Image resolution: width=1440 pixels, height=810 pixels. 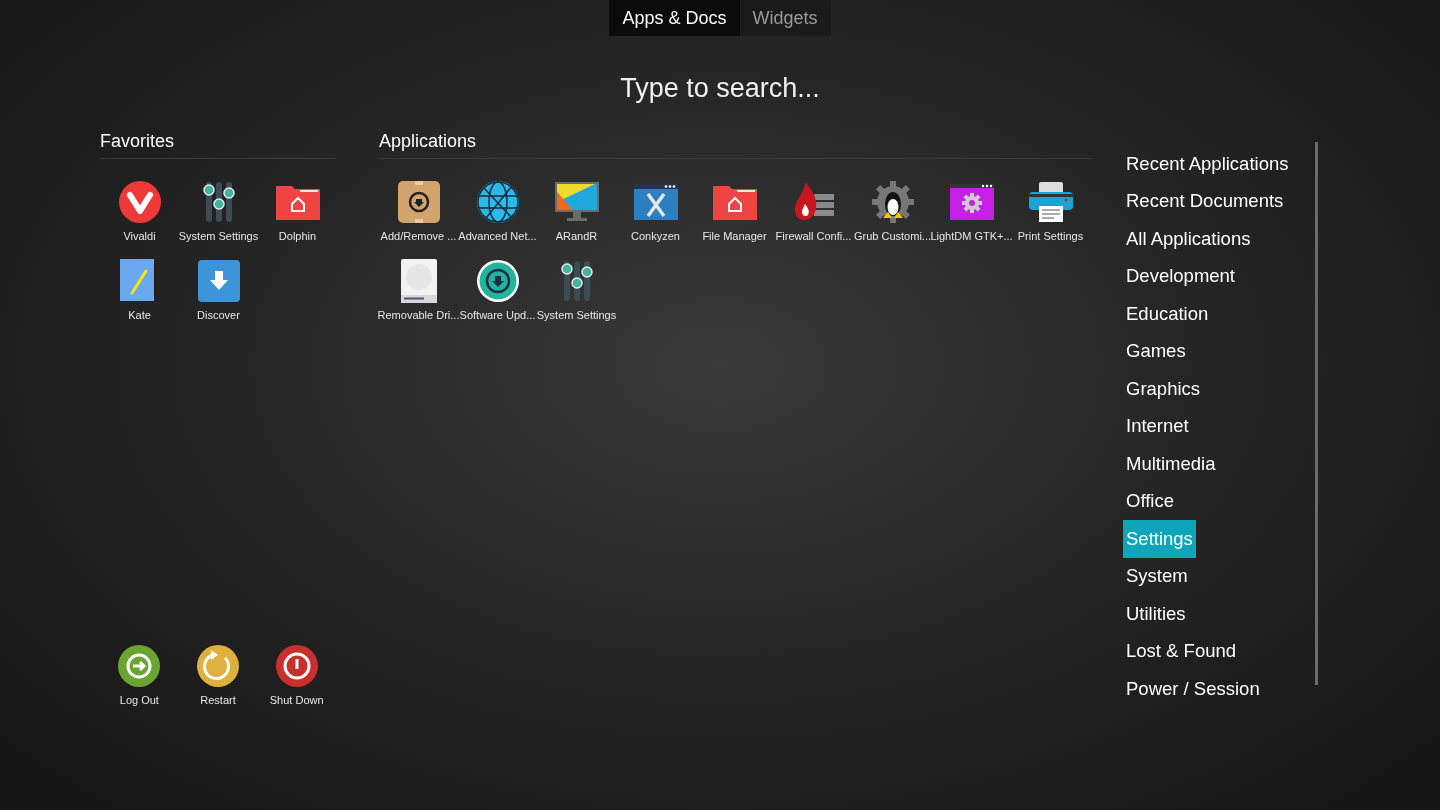 I want to click on download-circle-icon, so click(x=497, y=281).